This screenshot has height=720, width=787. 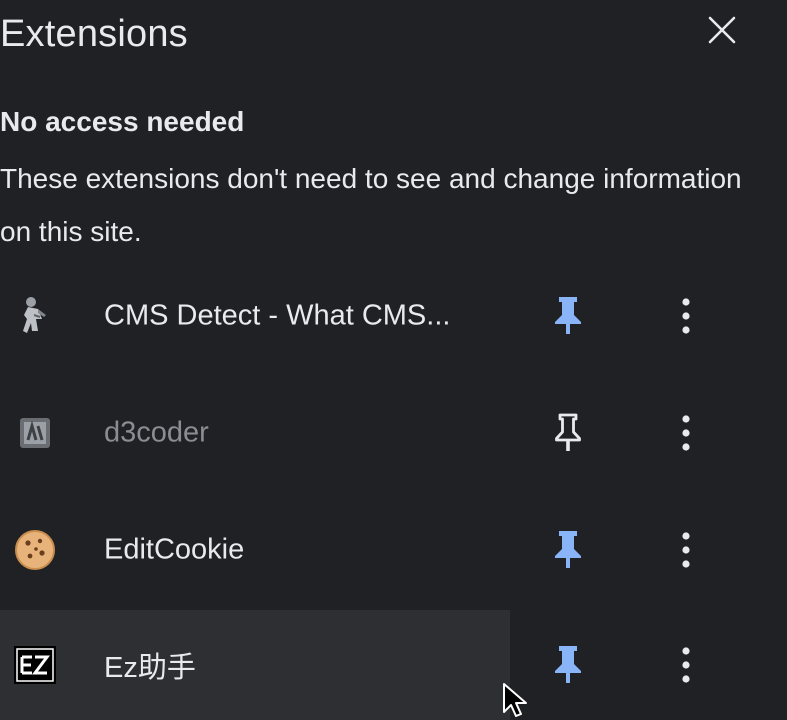 What do you see at coordinates (122, 121) in the screenshot?
I see `section-heading: No access needed` at bounding box center [122, 121].